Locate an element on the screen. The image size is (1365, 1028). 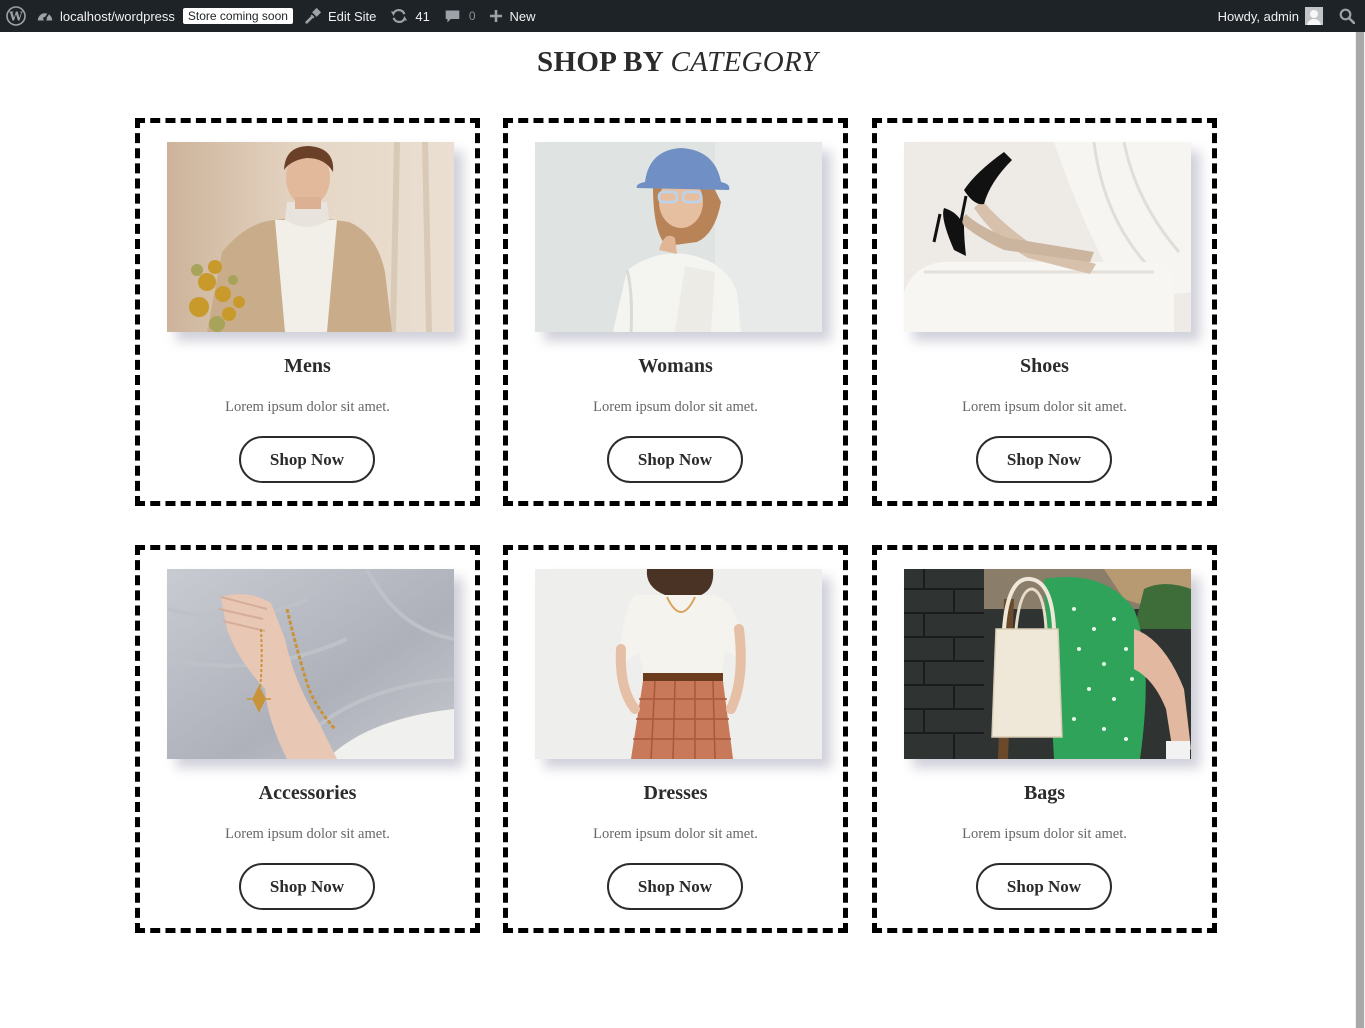
category-title: Bags is located at coordinates (1044, 793).